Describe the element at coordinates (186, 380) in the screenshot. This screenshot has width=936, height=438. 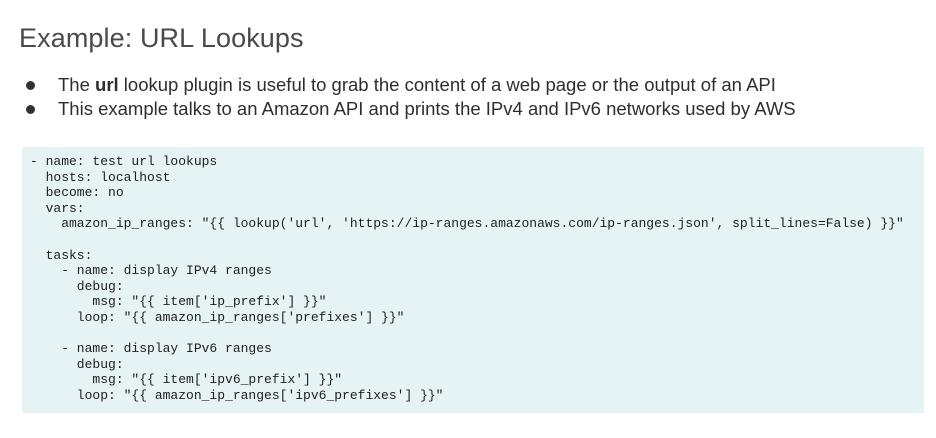
I see `code-line: msg: "{{ item['ipv6_prefix'] }}"` at that location.